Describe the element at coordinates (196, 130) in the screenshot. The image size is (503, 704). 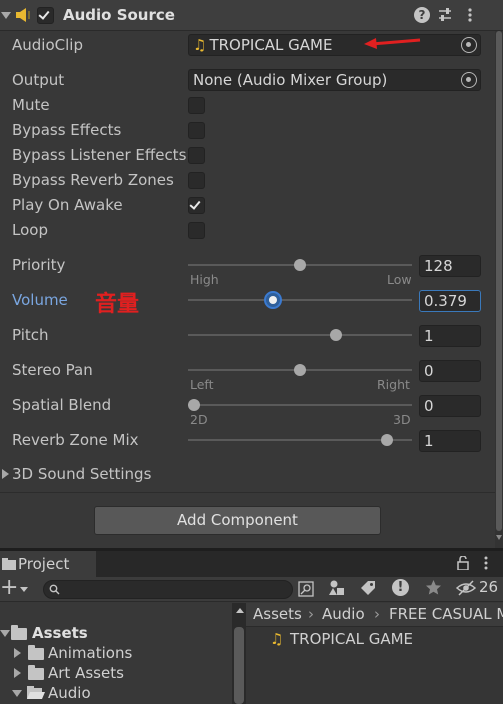
I see `bypass-effects-checkbox` at that location.